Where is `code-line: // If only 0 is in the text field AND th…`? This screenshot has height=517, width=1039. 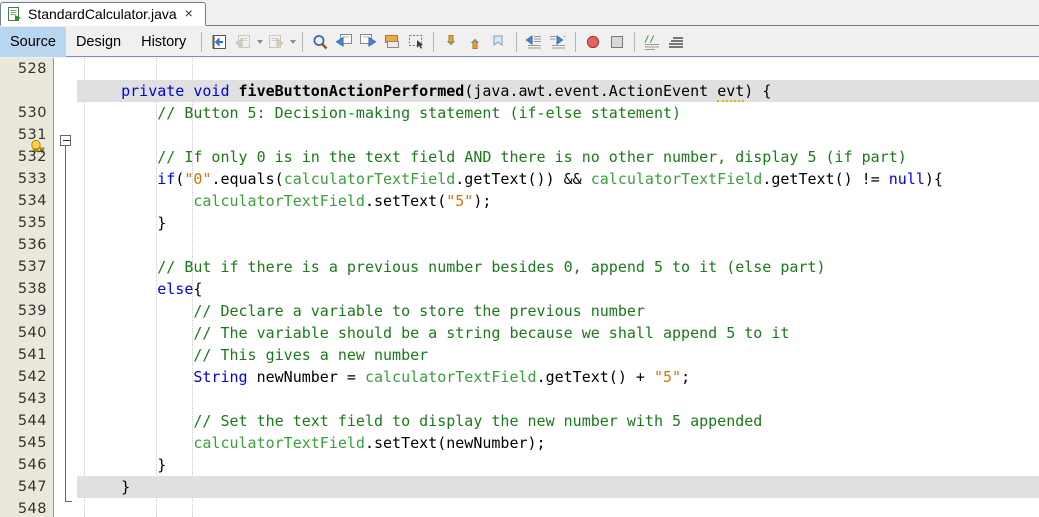
code-line: // If only 0 is in the text field AND th… is located at coordinates (558, 157).